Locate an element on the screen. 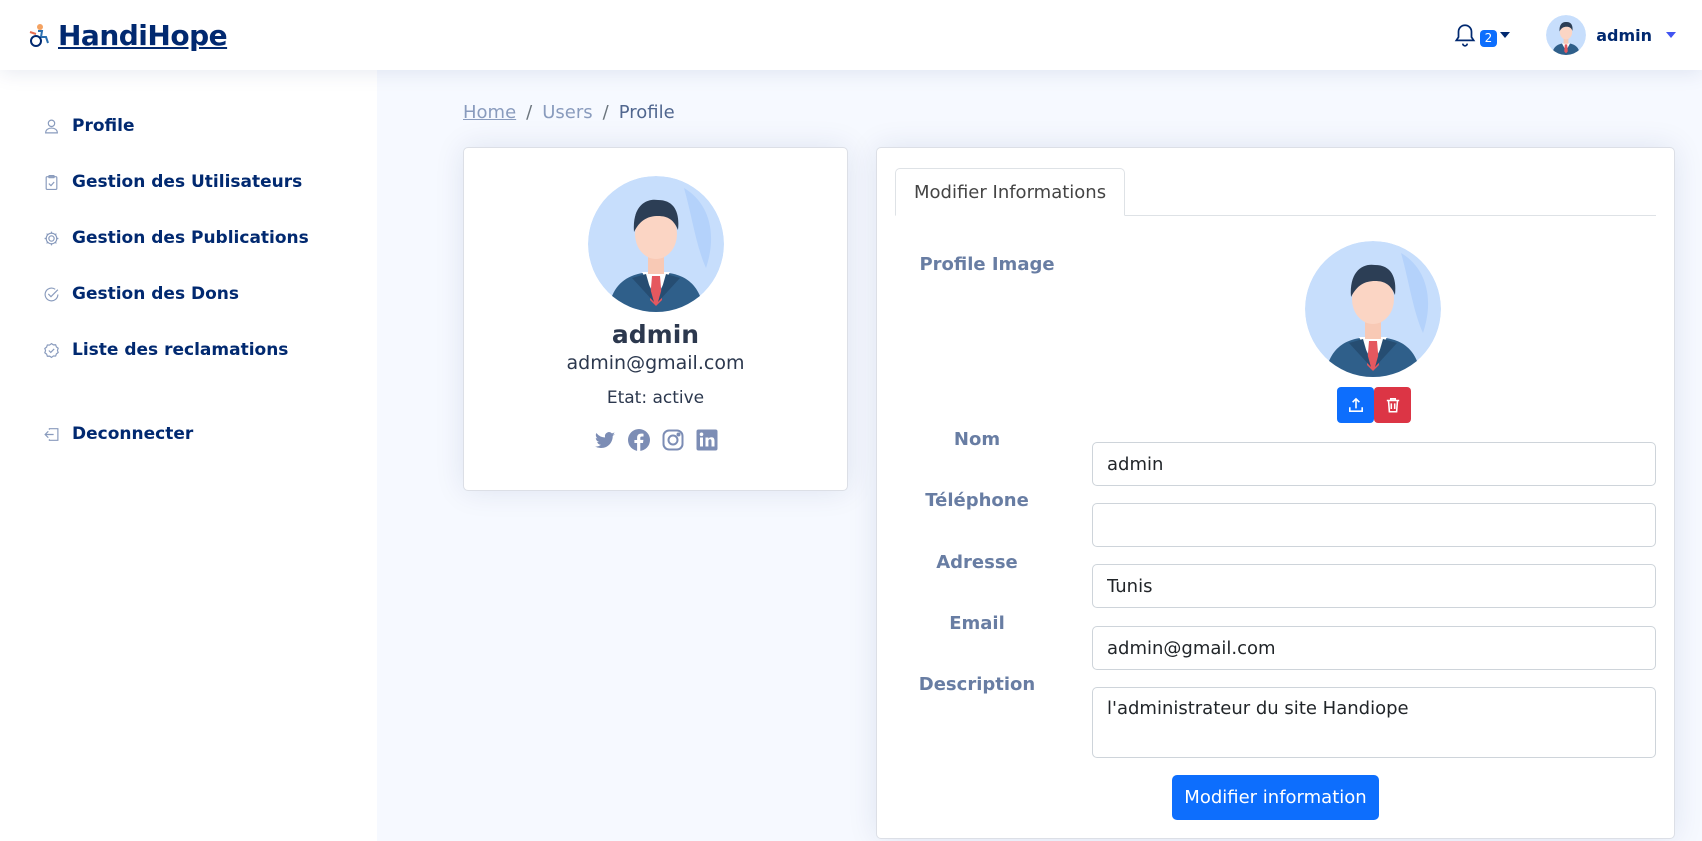  profile-card: admin admin@gmail.com Etat: active is located at coordinates (655, 319).